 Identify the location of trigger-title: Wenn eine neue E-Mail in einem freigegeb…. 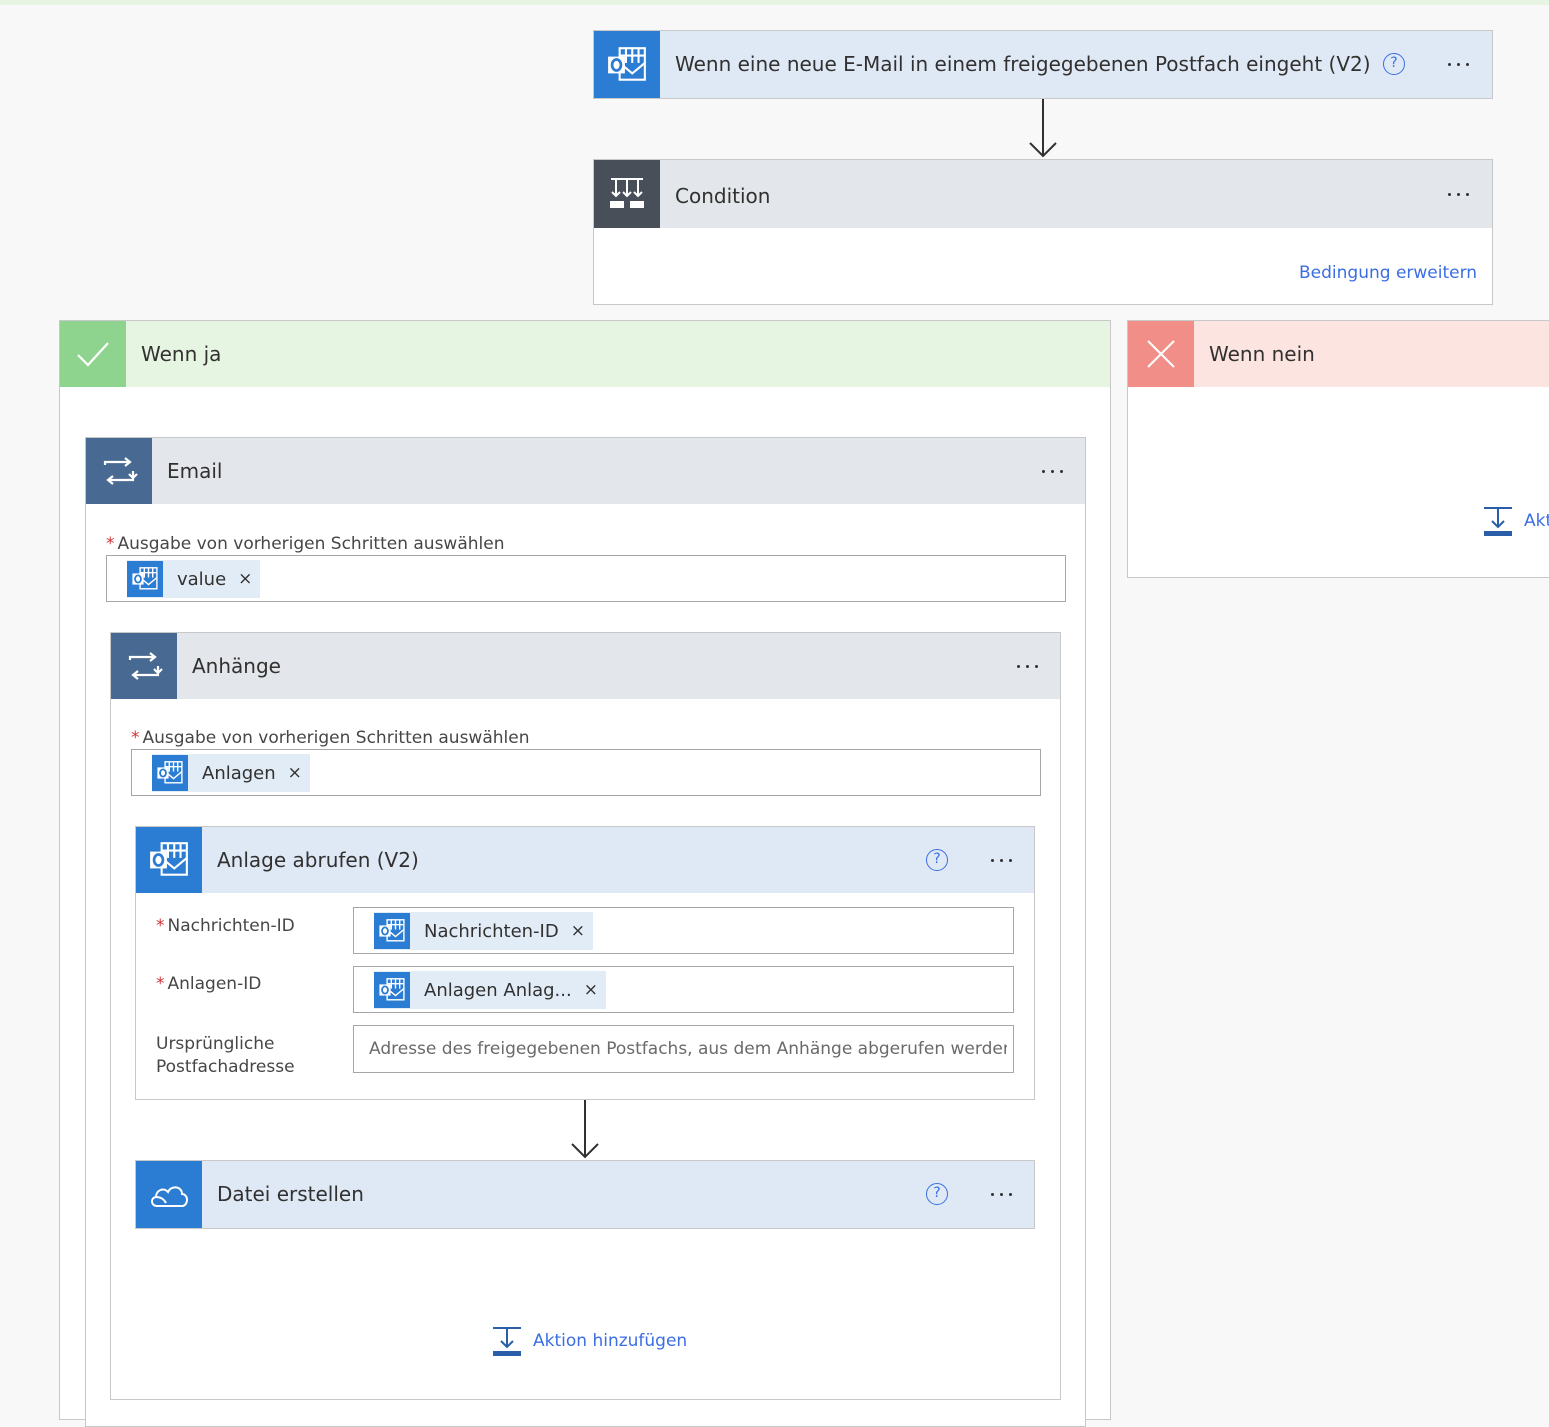
(1023, 64).